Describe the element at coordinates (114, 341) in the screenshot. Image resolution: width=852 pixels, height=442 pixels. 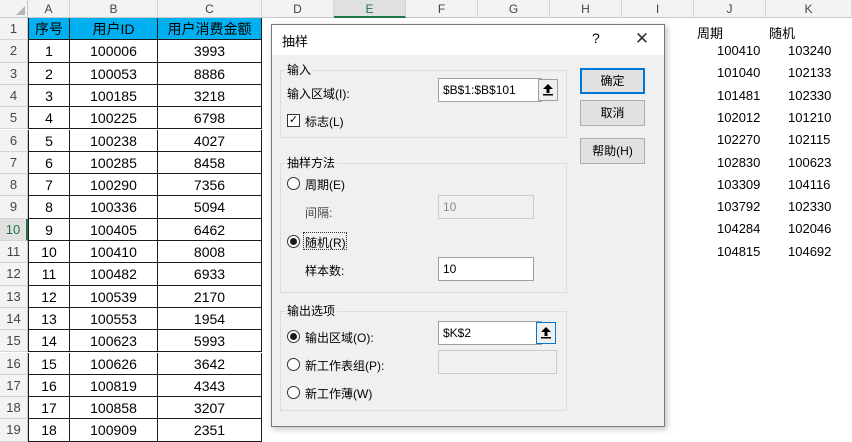
I see `table-cell: 100623` at that location.